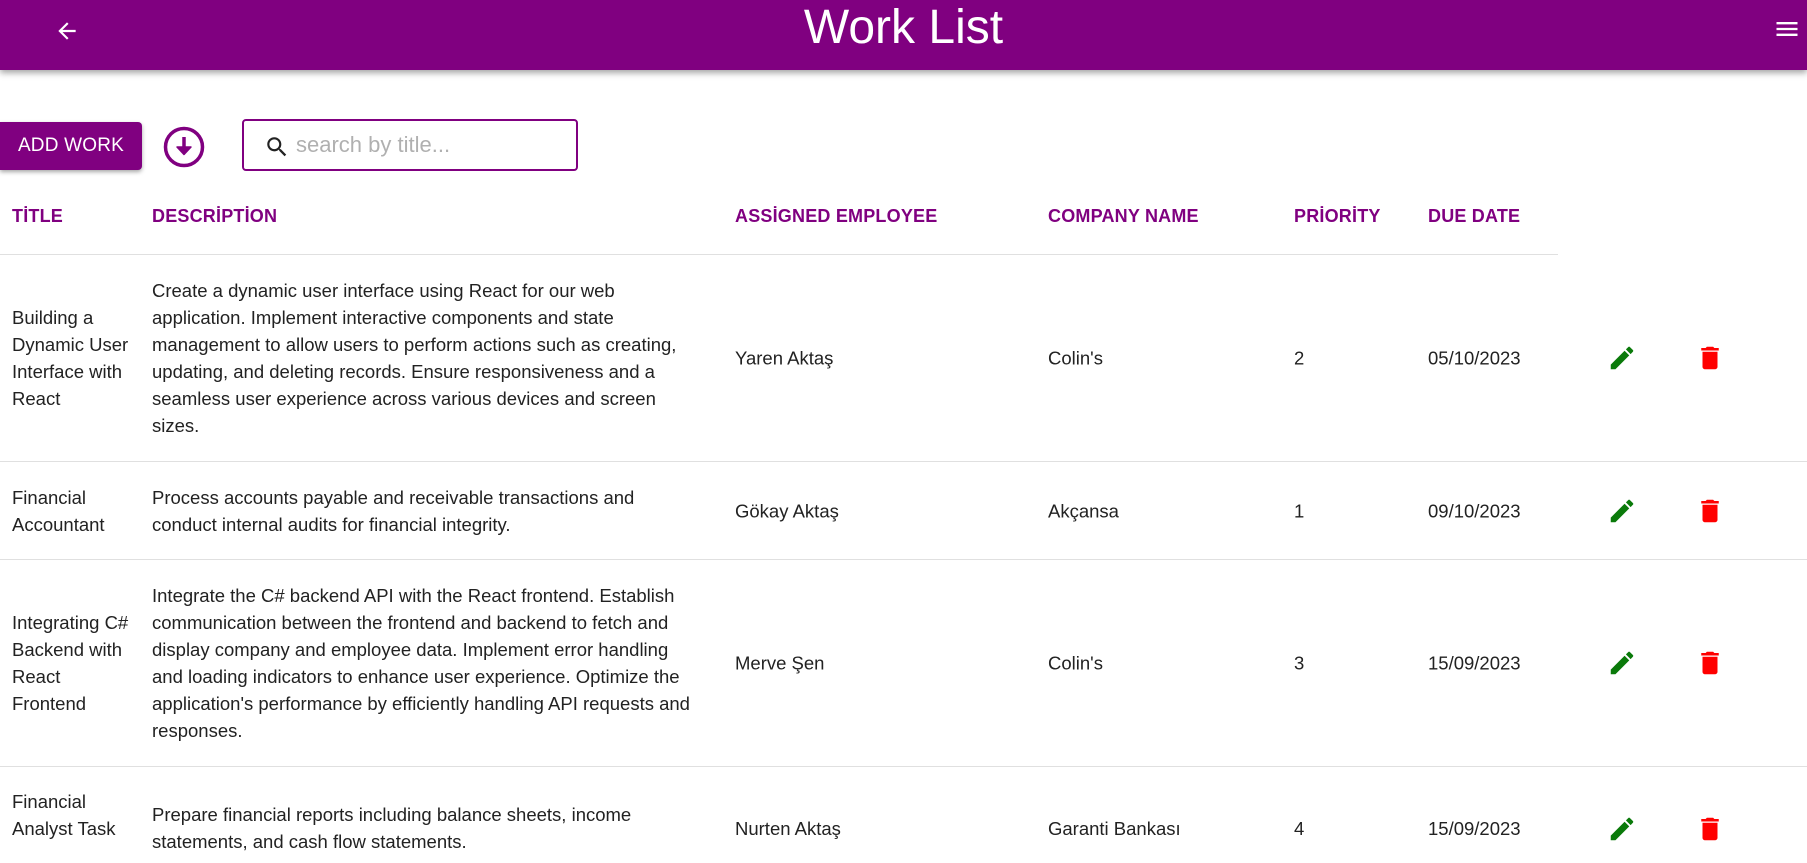  I want to click on cell-priority: 4, so click(1299, 828).